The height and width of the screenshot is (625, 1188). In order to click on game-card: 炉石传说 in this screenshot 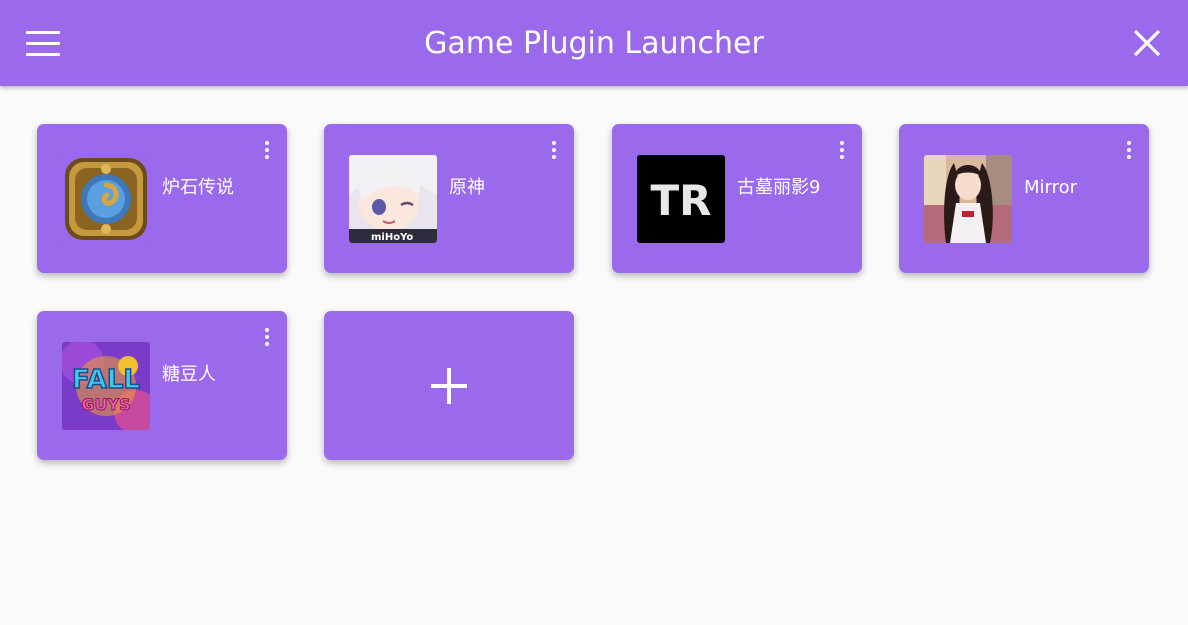, I will do `click(162, 198)`.